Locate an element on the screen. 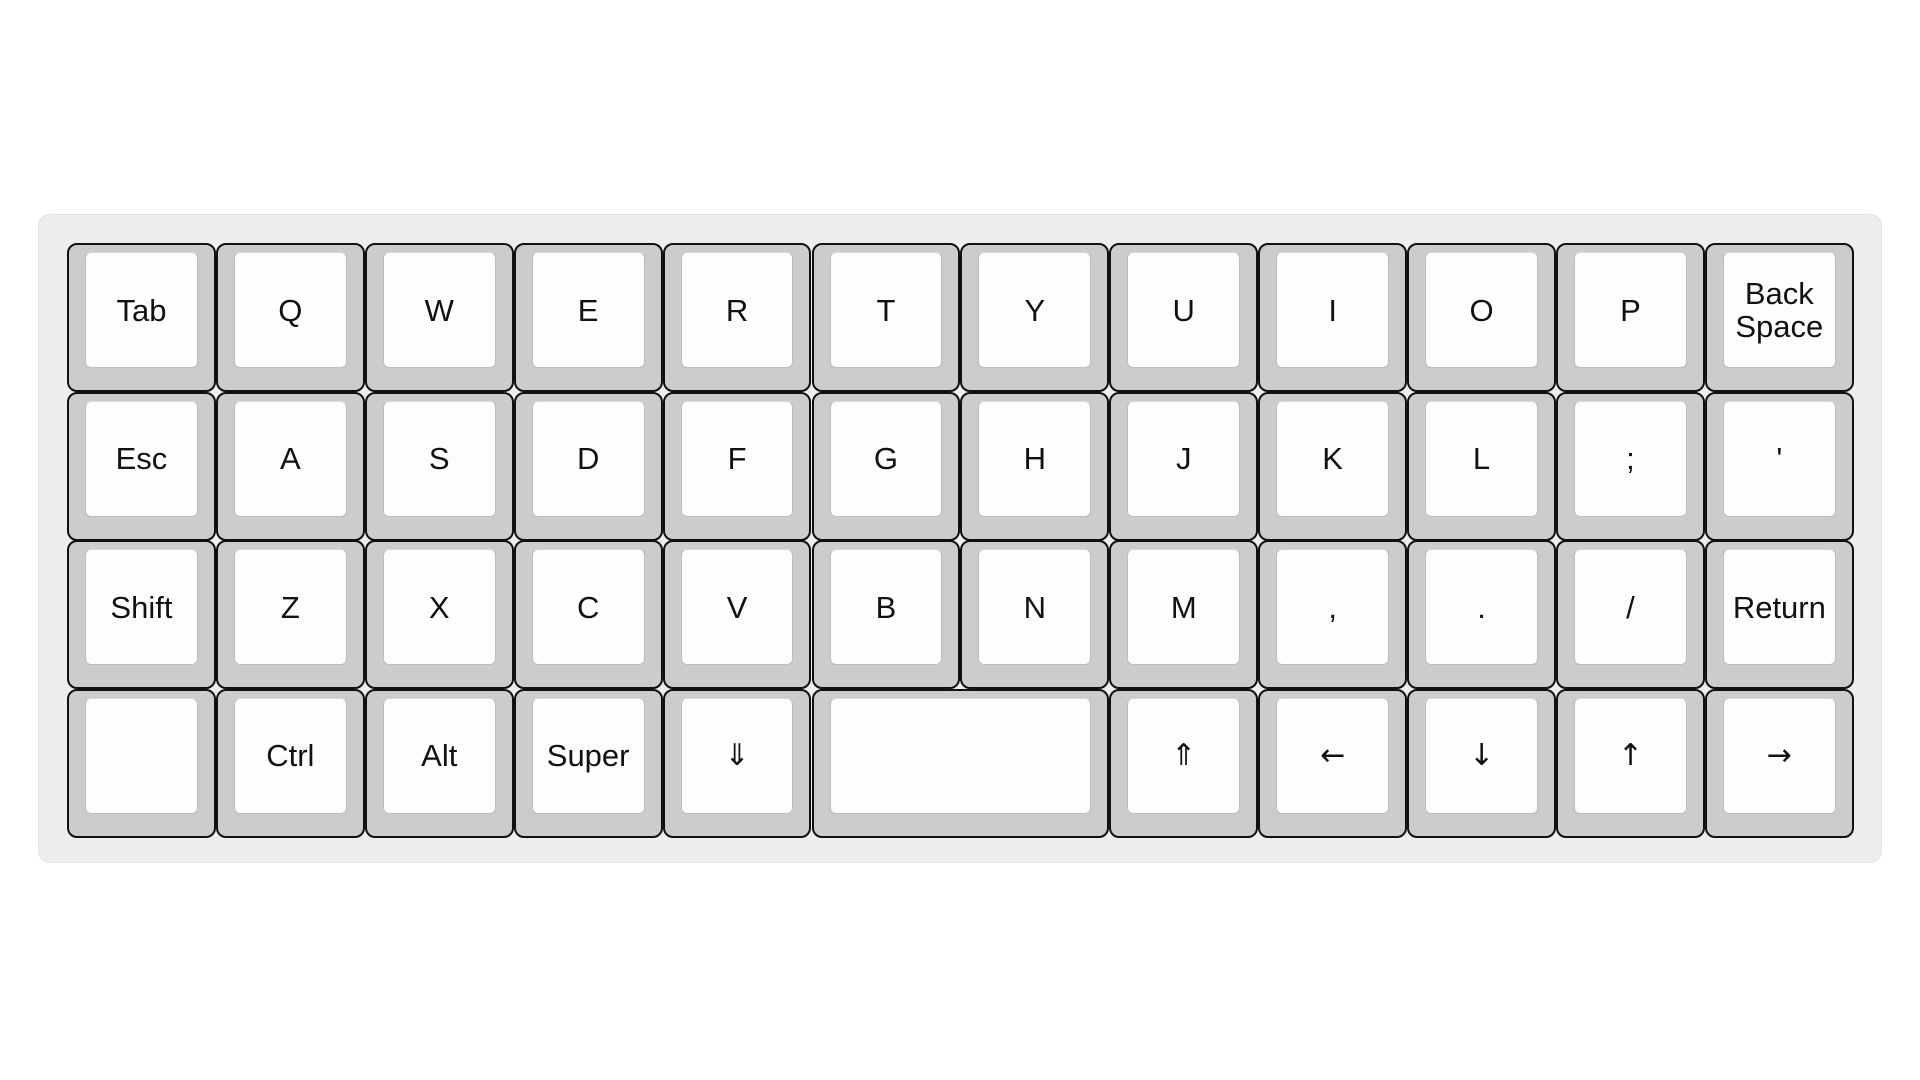 The height and width of the screenshot is (1080, 1920). keycap: / is located at coordinates (1630, 607).